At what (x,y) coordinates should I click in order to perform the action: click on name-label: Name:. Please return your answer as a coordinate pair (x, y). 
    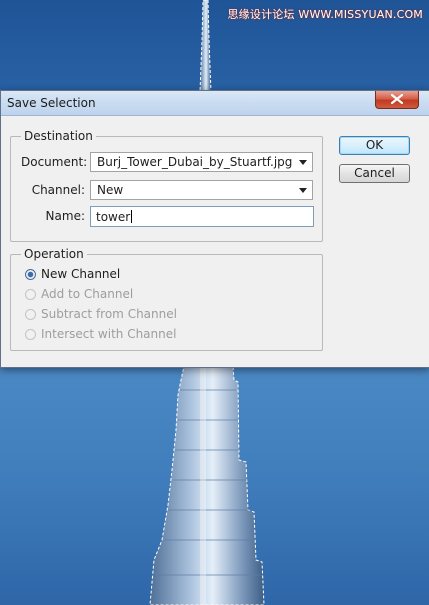
    Looking at the image, I should click on (65, 216).